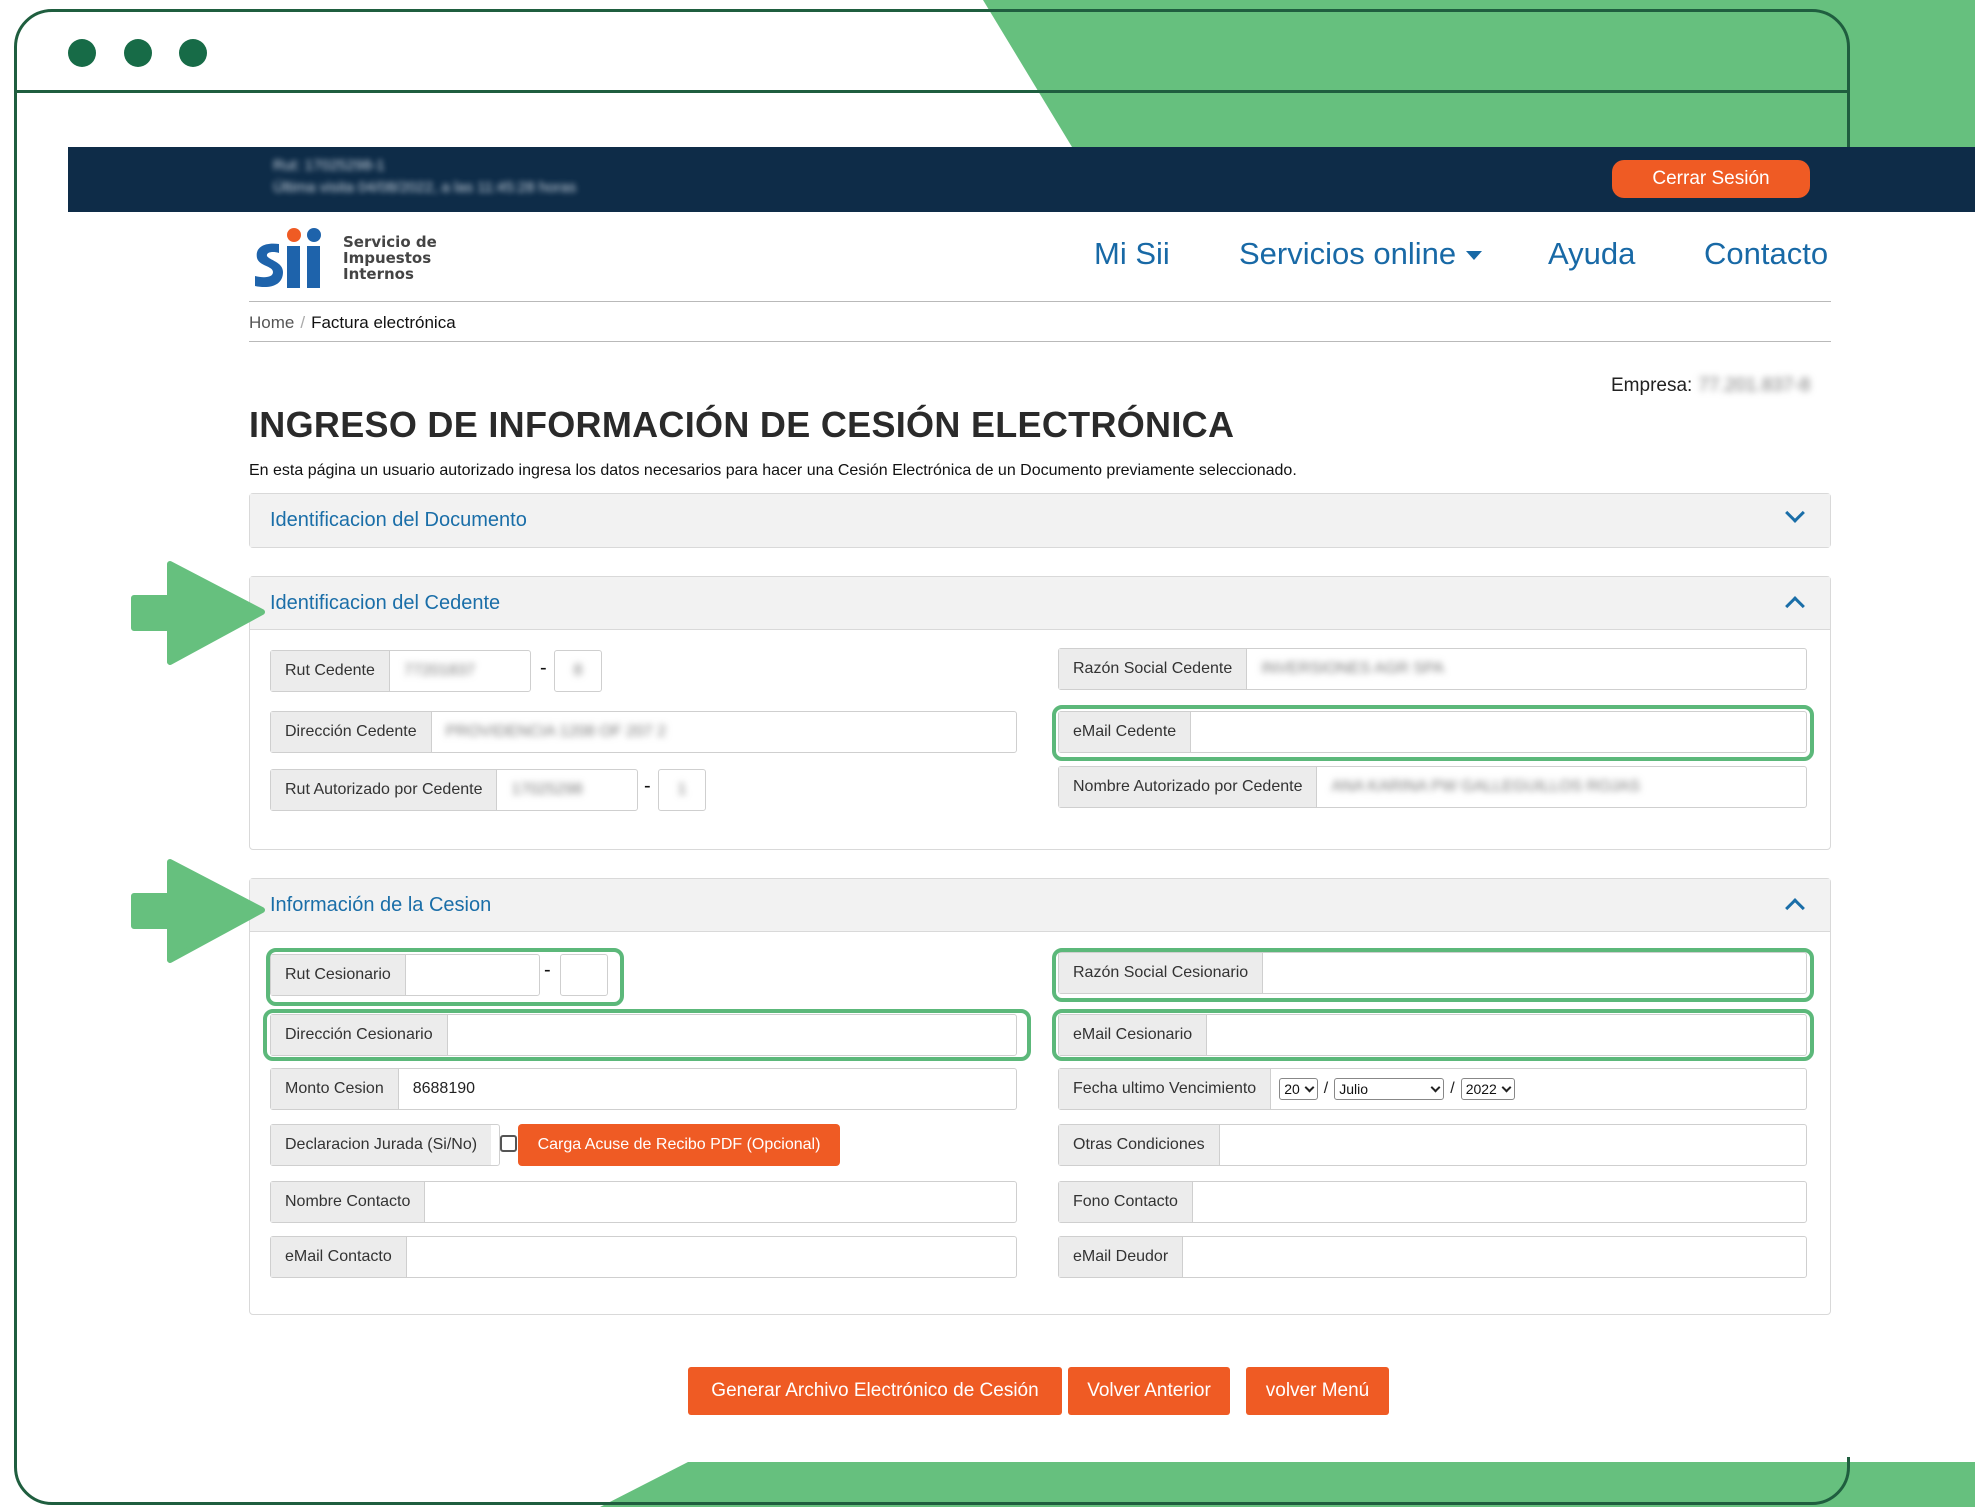  I want to click on select-value: 20, so click(1292, 1089).